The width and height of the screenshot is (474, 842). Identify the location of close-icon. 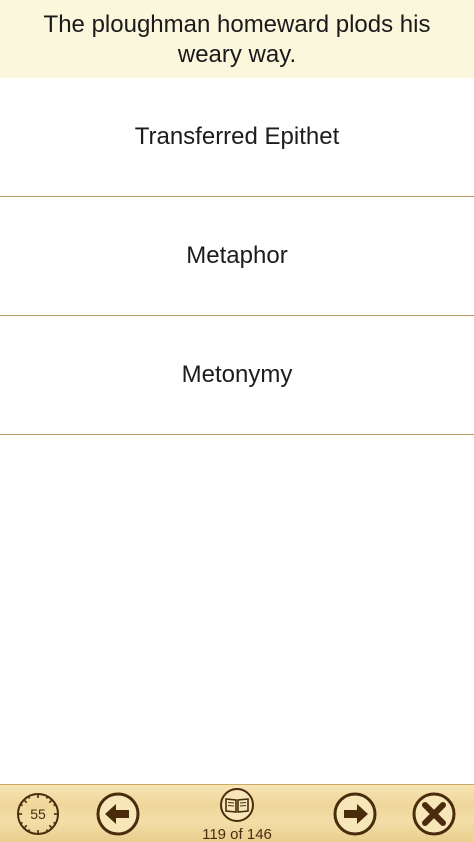
(434, 814).